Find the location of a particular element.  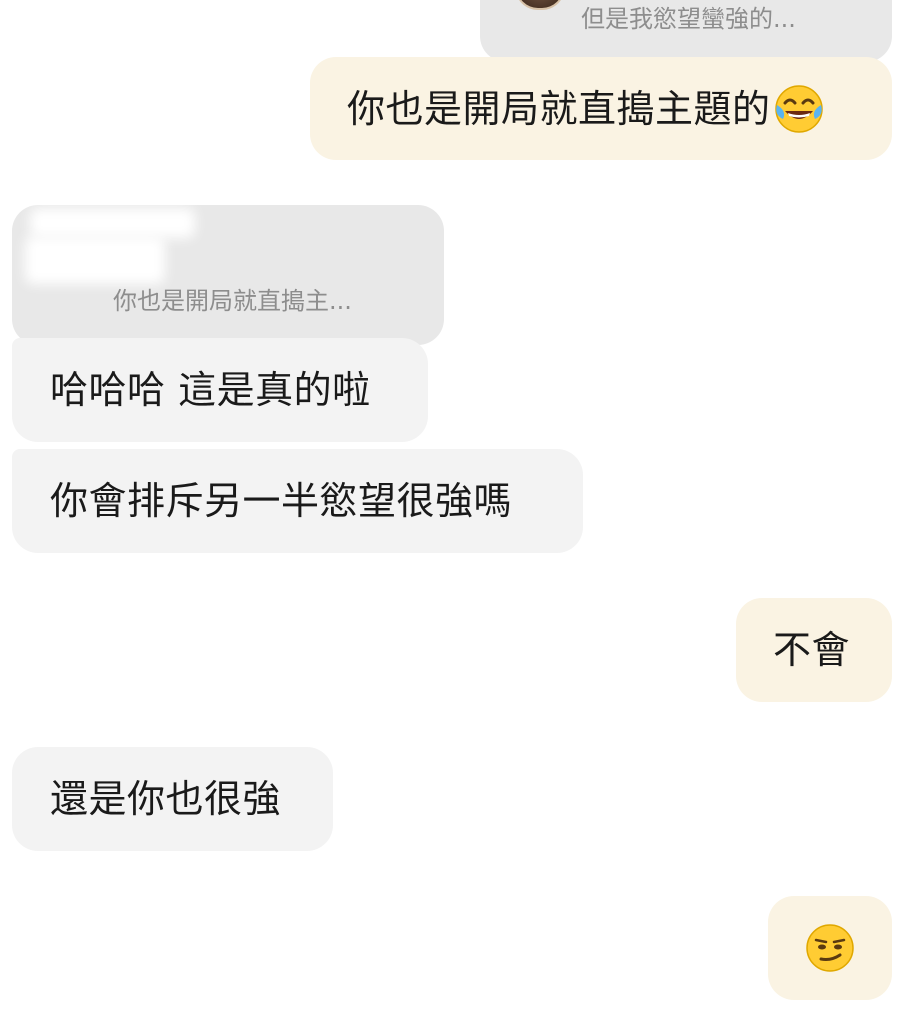

my-message-bubble is located at coordinates (830, 948).